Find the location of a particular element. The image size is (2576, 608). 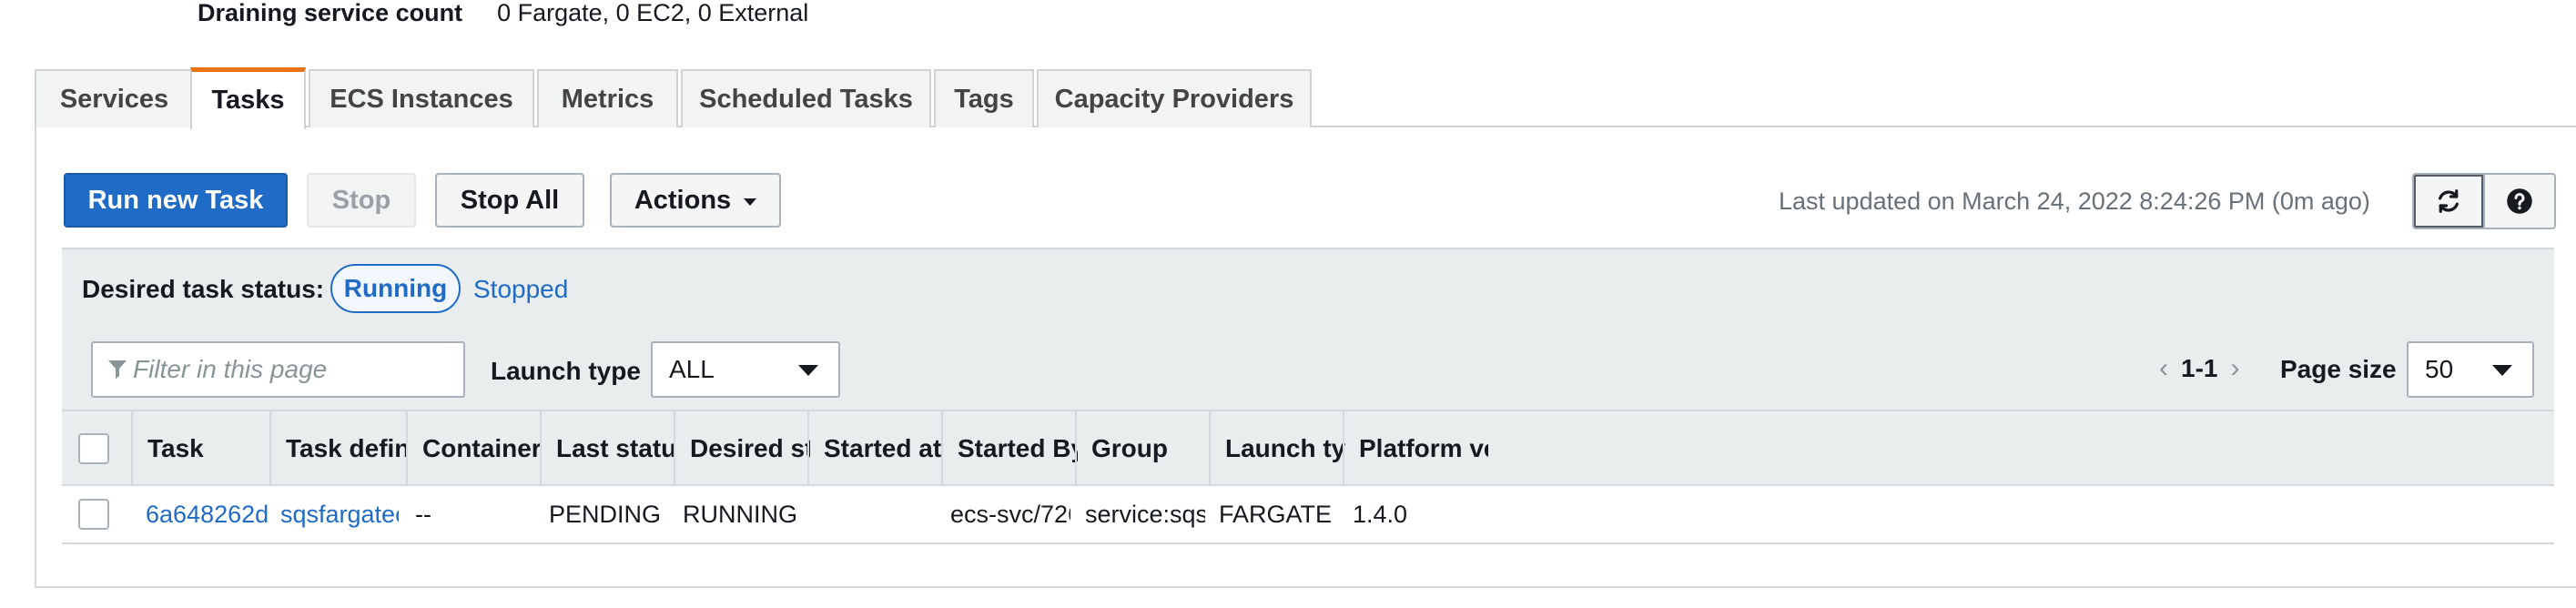

status-stopped-toggle: Stopped is located at coordinates (520, 289).